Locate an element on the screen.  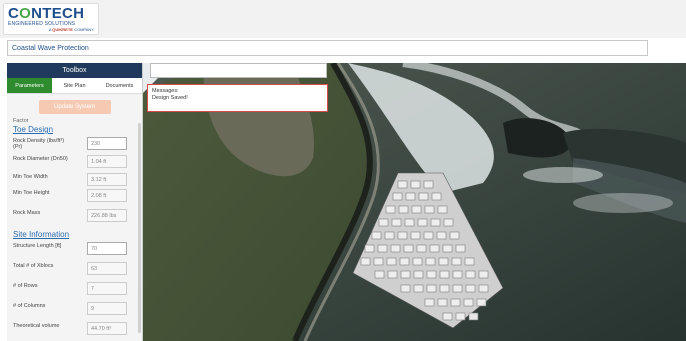
min-toe-width-value: 3.12 ft is located at coordinates (107, 179).